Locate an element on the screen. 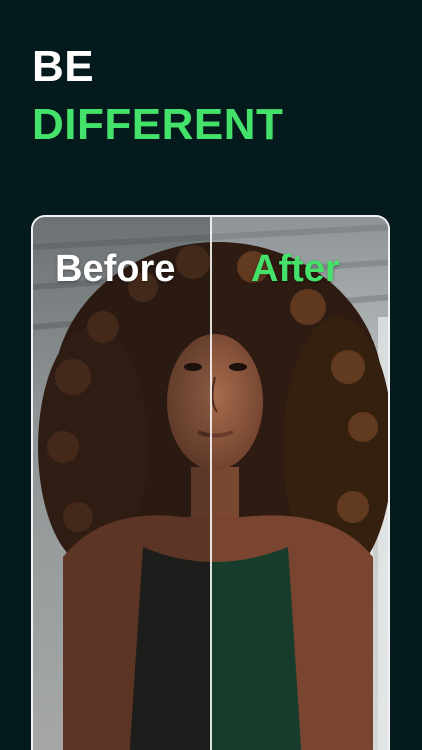  before-label: Before is located at coordinates (115, 269).